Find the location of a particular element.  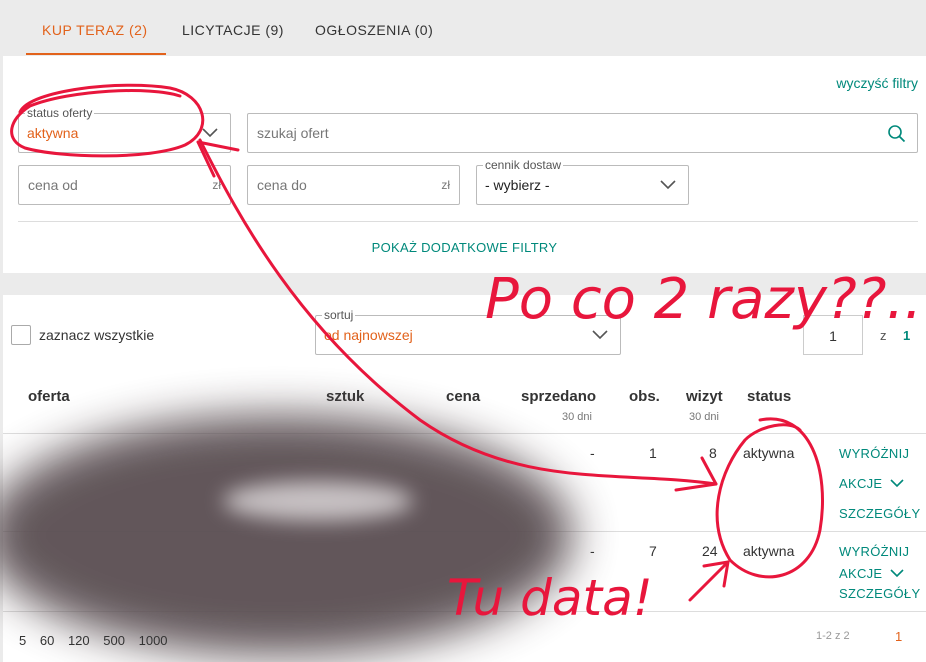

visits-cell: 8 is located at coordinates (713, 453).